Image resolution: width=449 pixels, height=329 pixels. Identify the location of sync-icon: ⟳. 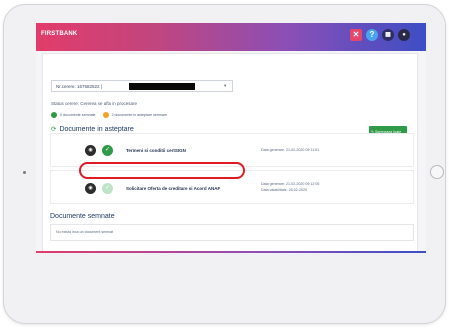
(54, 129).